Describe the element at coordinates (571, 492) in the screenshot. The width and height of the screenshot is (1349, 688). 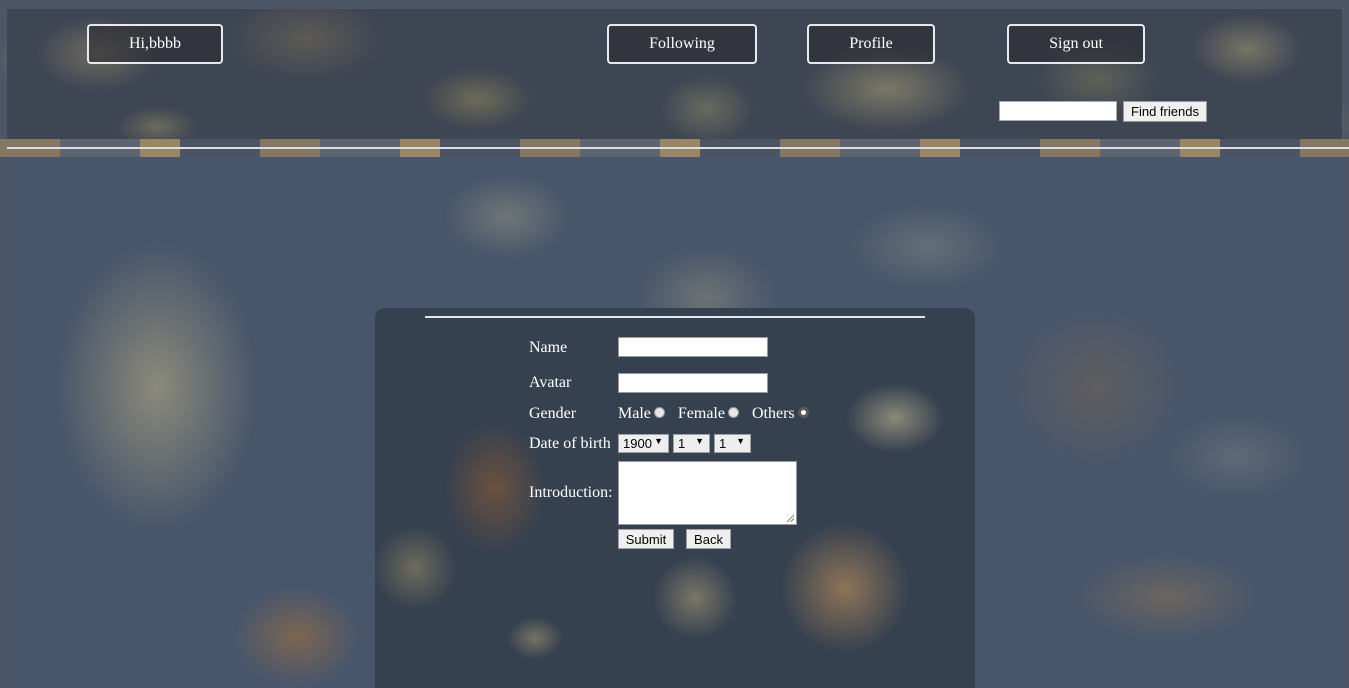
I see `introduction-label: Introduction:` at that location.